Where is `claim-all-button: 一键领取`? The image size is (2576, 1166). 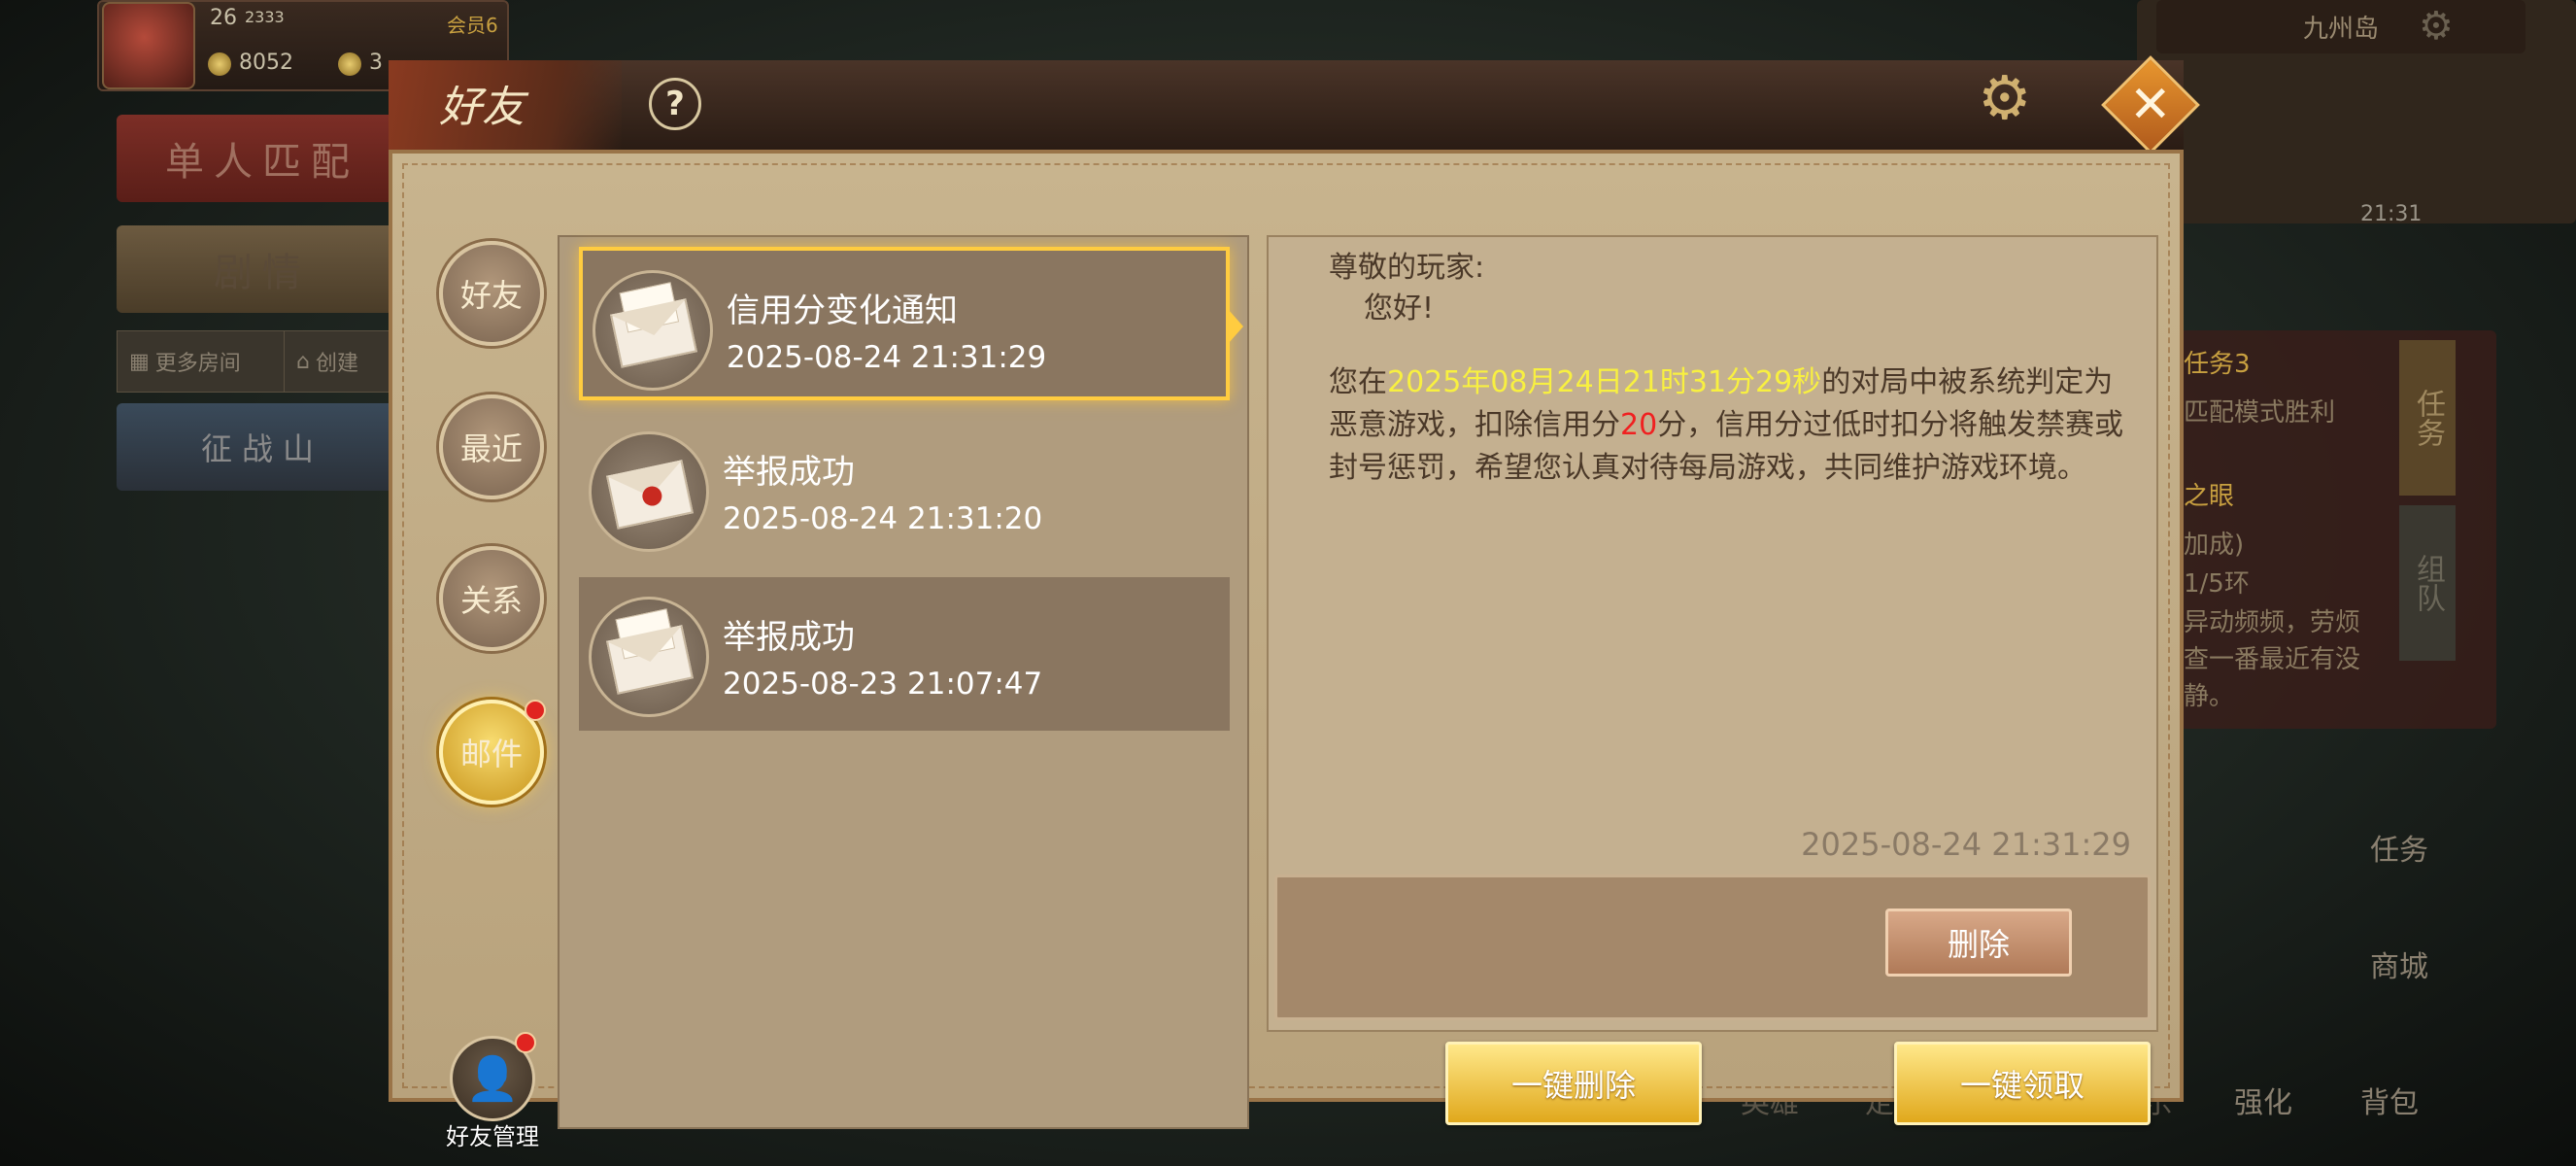 claim-all-button: 一键领取 is located at coordinates (2022, 1083).